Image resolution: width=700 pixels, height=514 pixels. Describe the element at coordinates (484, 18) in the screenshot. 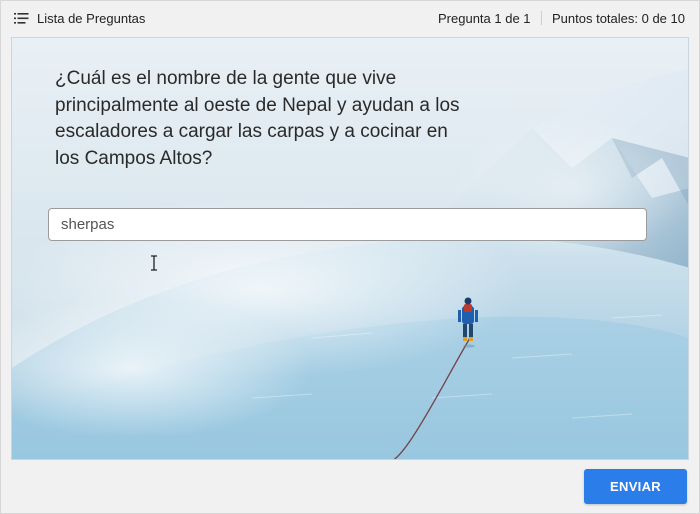

I see `question-counter: Pregunta 1 de 1` at that location.